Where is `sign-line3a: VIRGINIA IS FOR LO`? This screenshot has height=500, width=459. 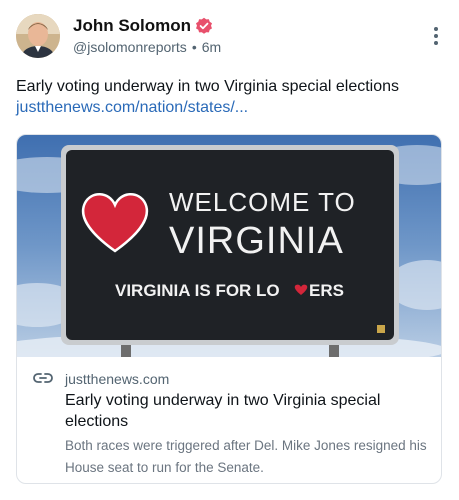
sign-line3a: VIRGINIA IS FOR LO is located at coordinates (197, 290).